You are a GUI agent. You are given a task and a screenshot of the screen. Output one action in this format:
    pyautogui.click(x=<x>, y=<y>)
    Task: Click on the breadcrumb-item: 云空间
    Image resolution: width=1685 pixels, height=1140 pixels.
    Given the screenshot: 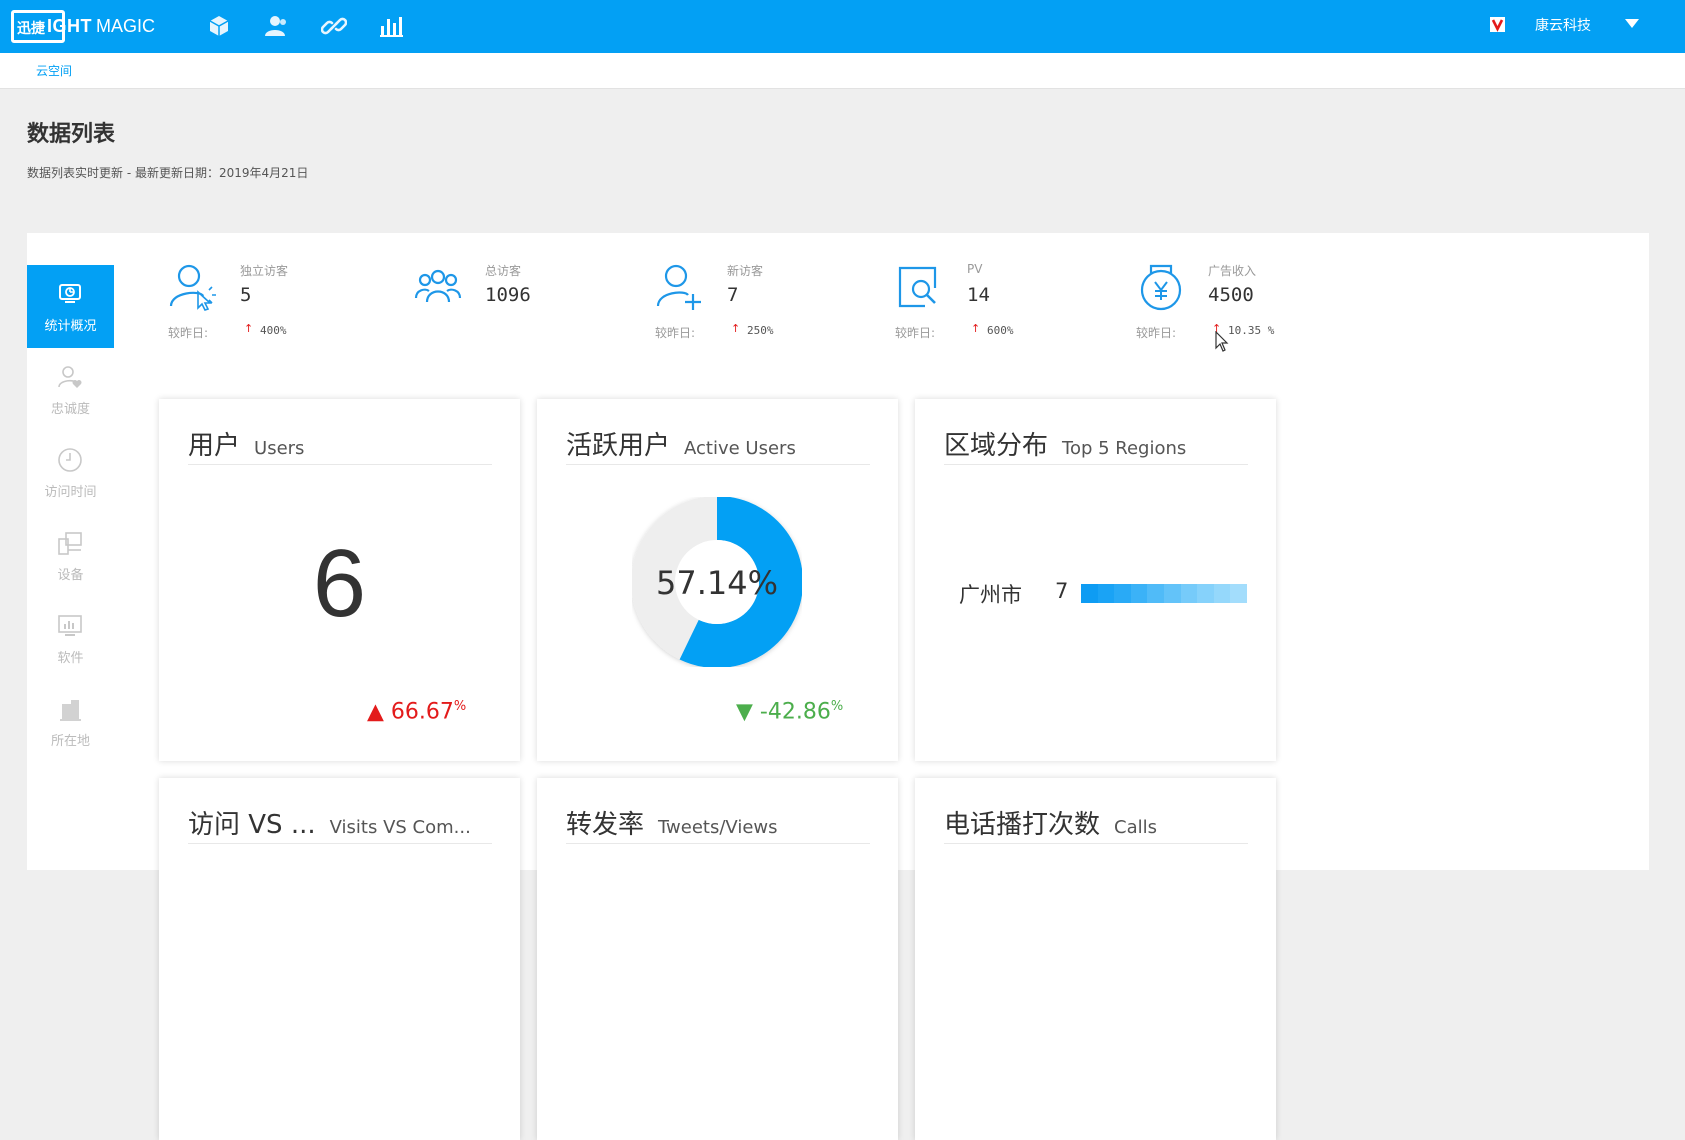 What is the action you would take?
    pyautogui.click(x=54, y=70)
    